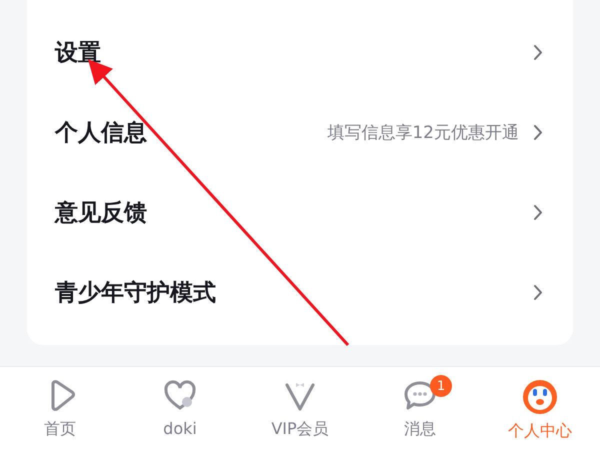 Image resolution: width=600 pixels, height=450 pixels. I want to click on tab-item: doki, so click(180, 408).